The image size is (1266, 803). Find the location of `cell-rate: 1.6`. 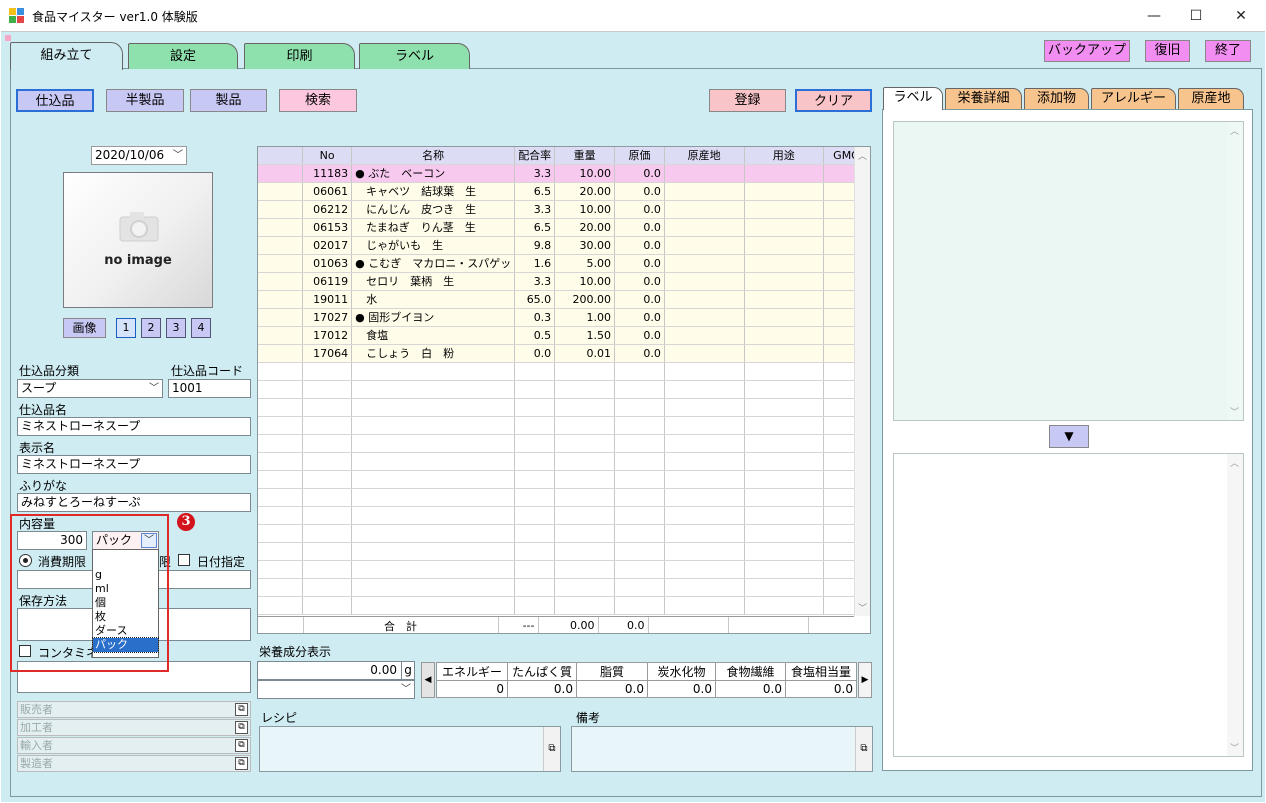

cell-rate: 1.6 is located at coordinates (535, 263).